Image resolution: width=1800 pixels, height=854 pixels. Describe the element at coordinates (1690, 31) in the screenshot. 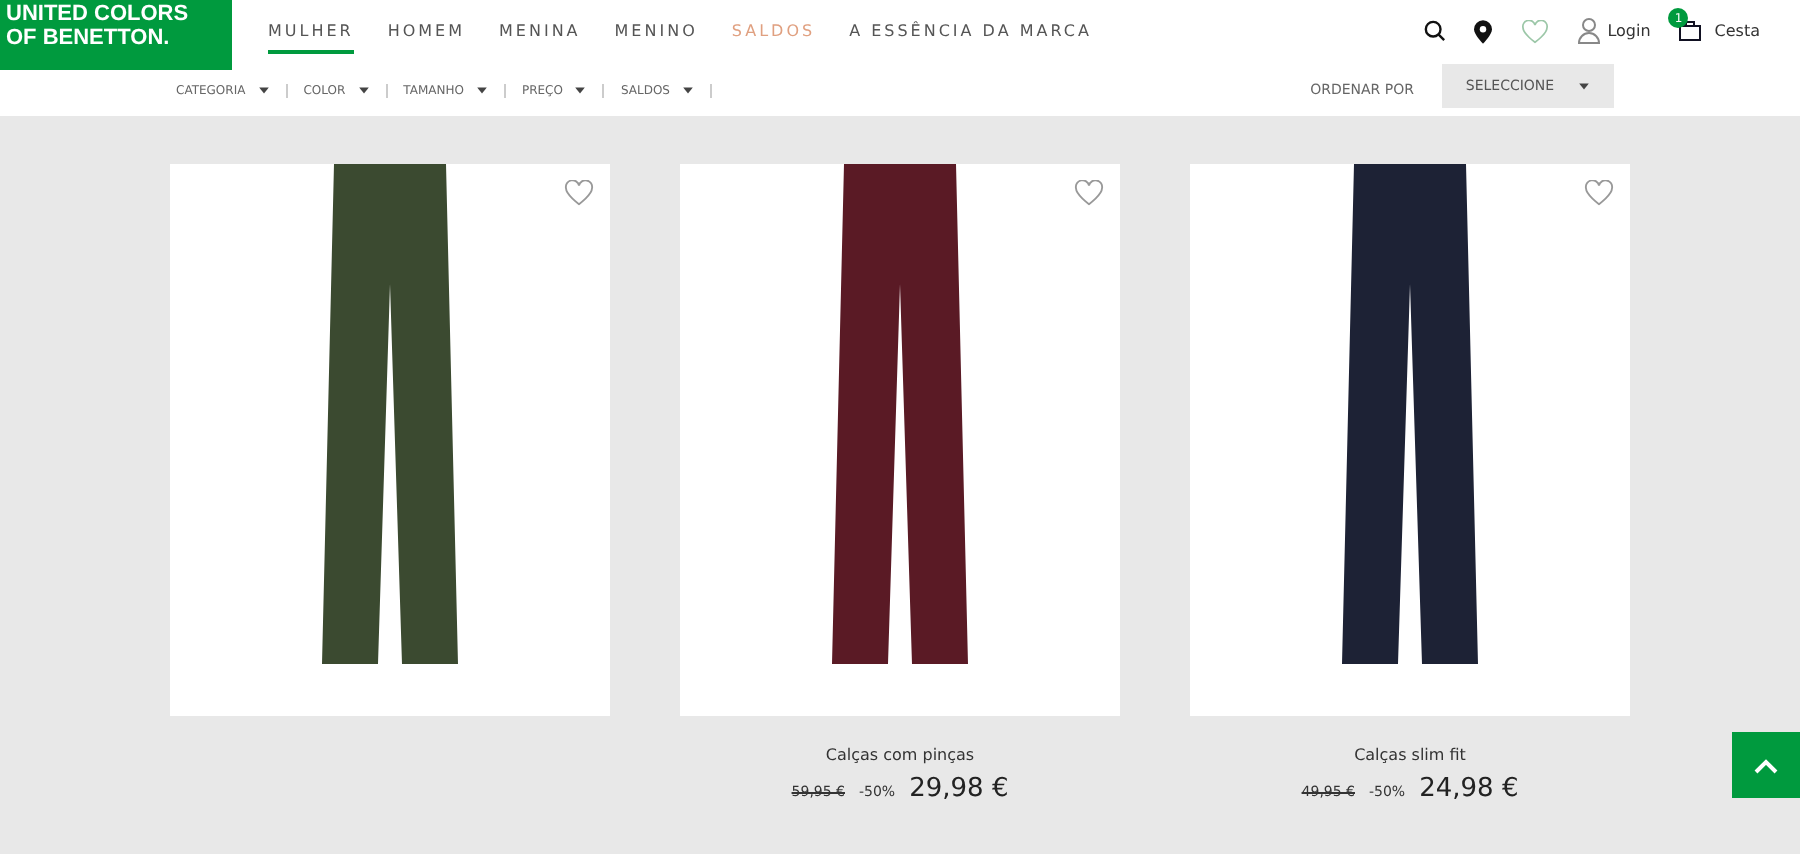

I see `bag-icon` at that location.